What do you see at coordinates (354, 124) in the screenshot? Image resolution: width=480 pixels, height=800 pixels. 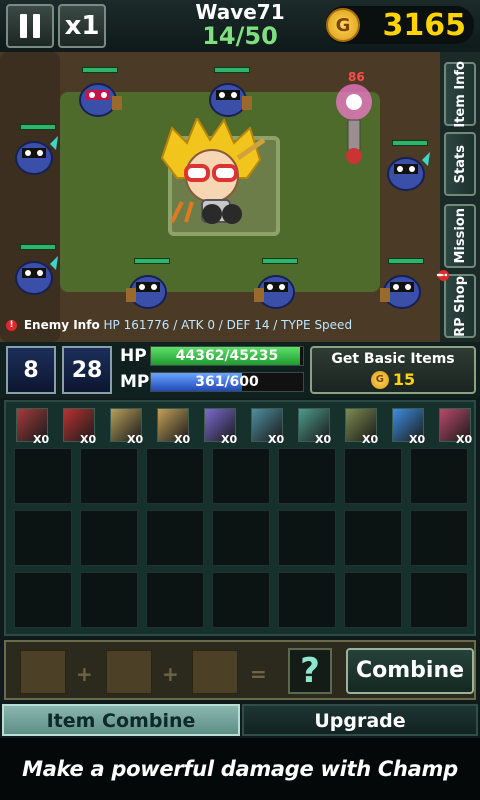 I see `tower-effect` at bounding box center [354, 124].